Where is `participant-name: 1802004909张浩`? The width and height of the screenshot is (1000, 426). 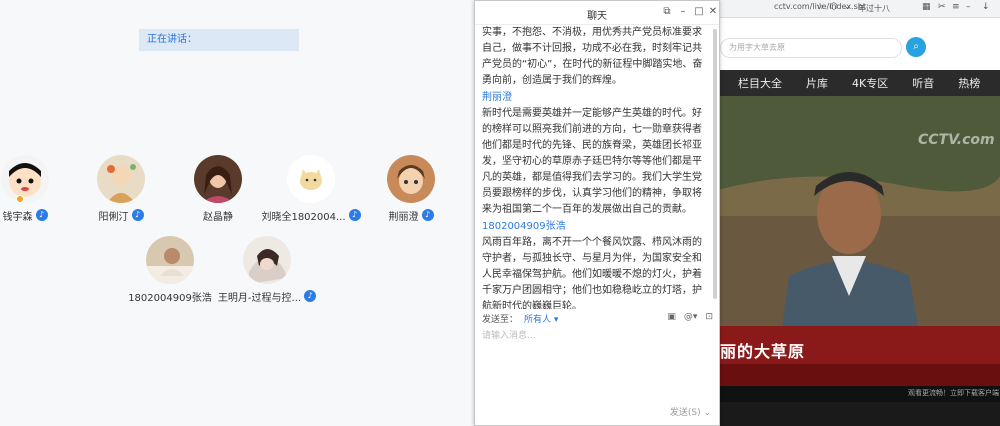 participant-name: 1802004909张浩 is located at coordinates (170, 298).